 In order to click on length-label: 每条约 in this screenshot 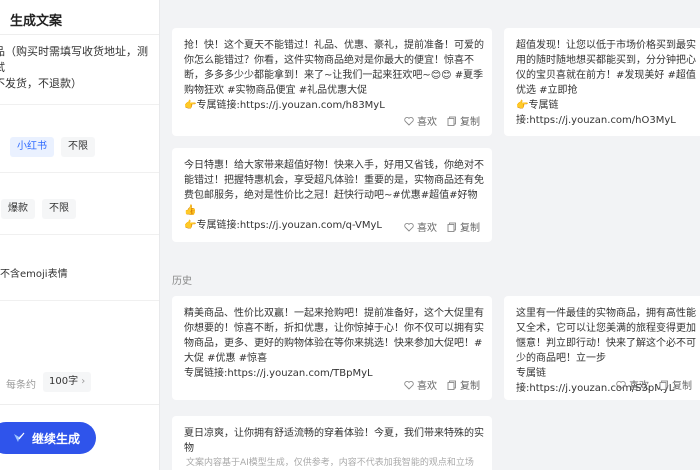, I will do `click(21, 385)`.